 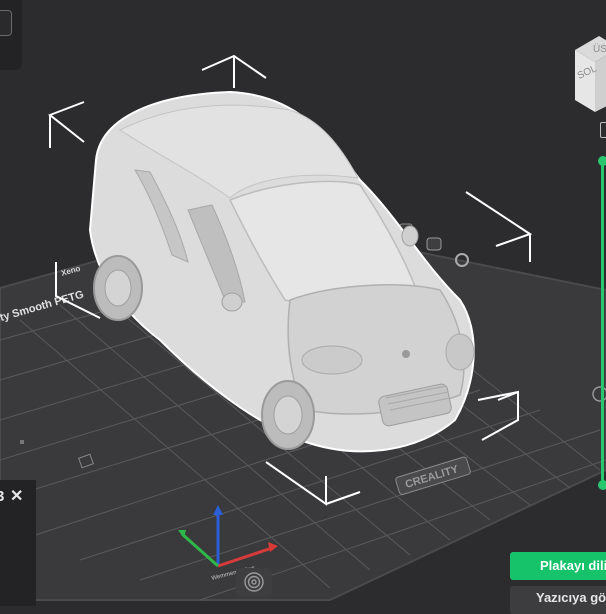 What do you see at coordinates (254, 582) in the screenshot?
I see `fingerprint-icon` at bounding box center [254, 582].